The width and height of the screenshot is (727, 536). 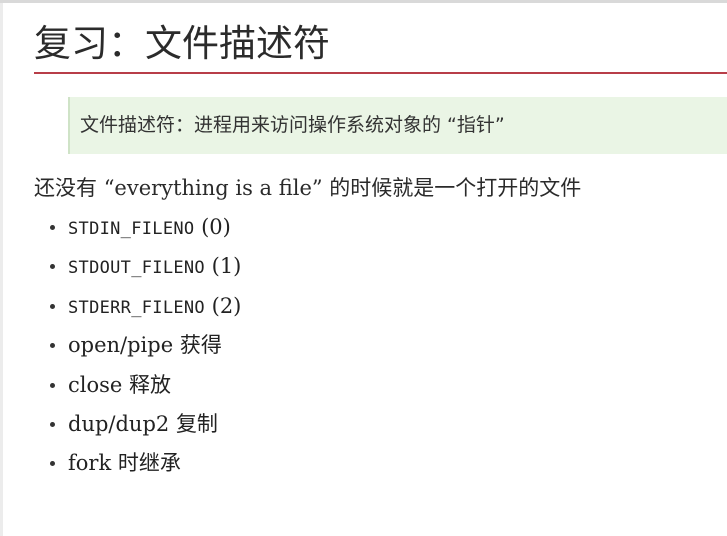 I want to click on title-underline, so click(x=380, y=73).